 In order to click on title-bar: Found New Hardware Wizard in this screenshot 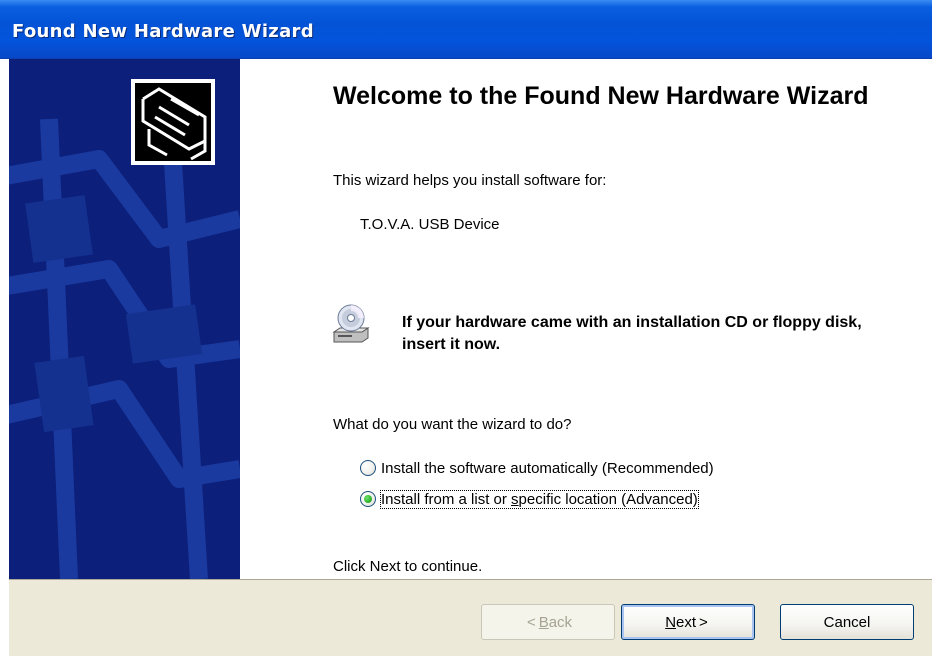, I will do `click(466, 29)`.